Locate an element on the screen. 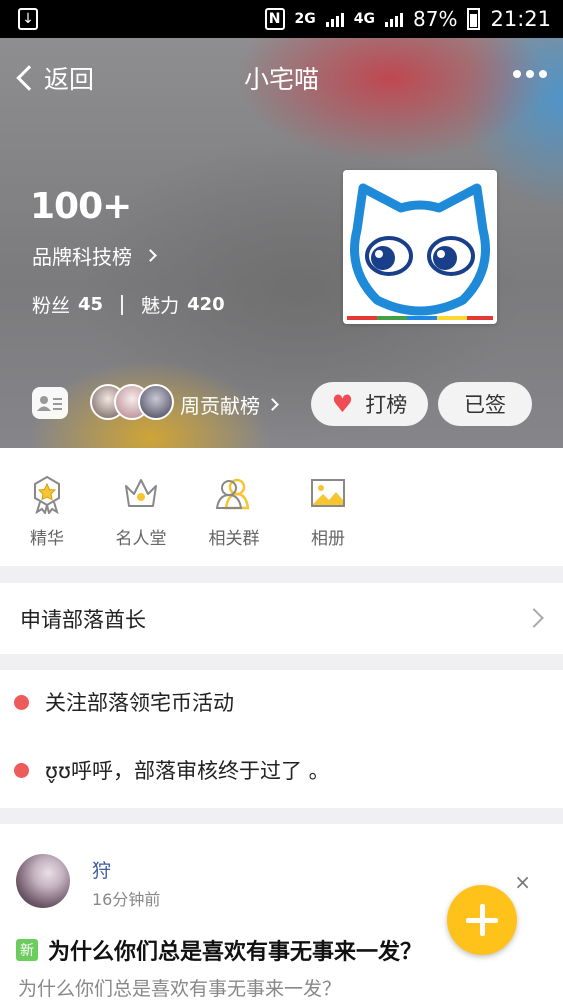 This screenshot has width=563, height=1000. menu-item-label: 相册 is located at coordinates (328, 539).